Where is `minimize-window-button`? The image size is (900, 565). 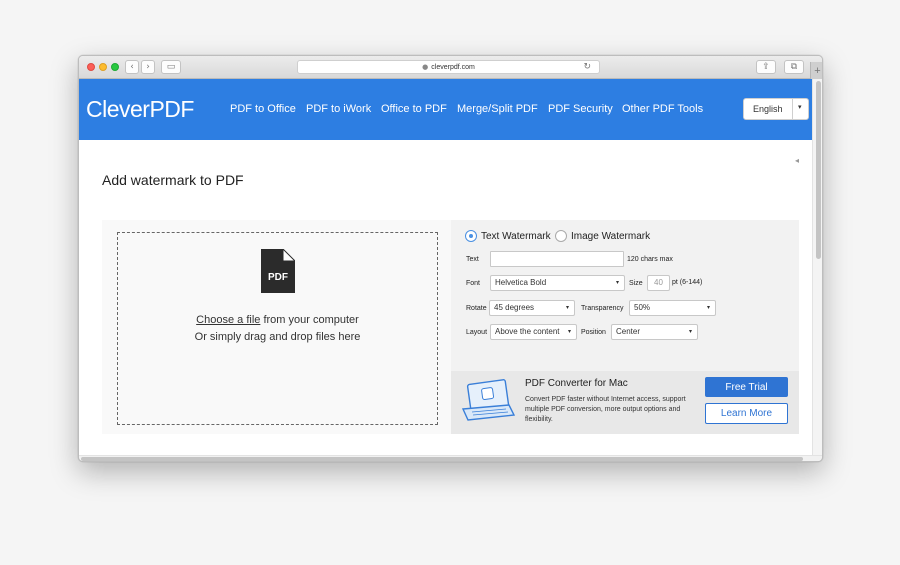
minimize-window-button is located at coordinates (103, 67).